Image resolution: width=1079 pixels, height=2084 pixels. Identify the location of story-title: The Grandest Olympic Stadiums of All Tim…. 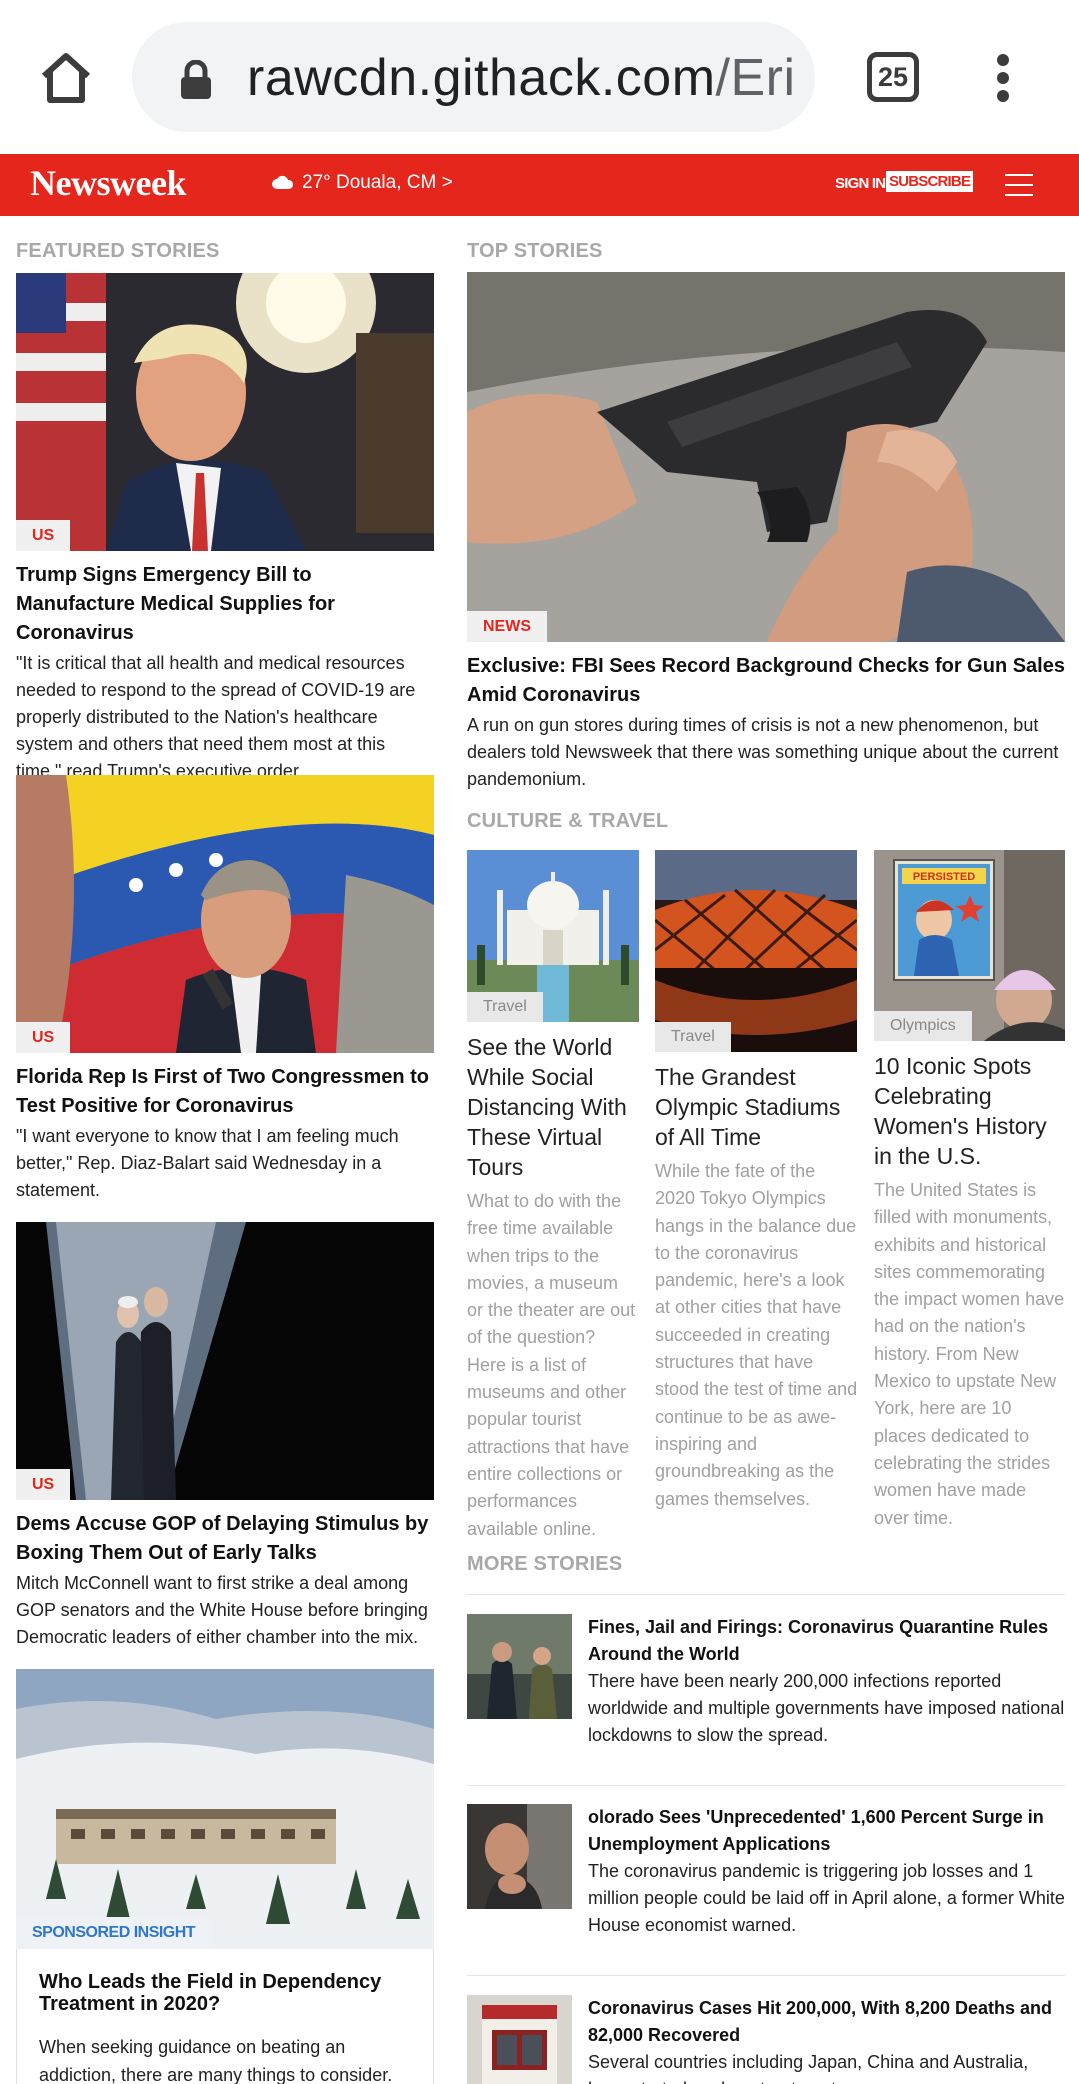
(757, 1107).